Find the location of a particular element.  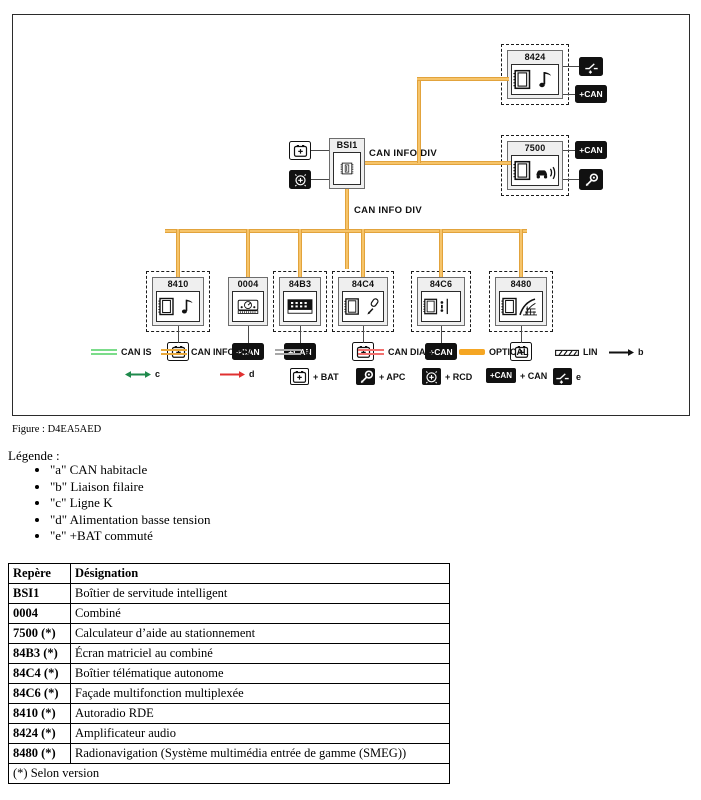

legend-swatch-lin is located at coordinates (567, 352).